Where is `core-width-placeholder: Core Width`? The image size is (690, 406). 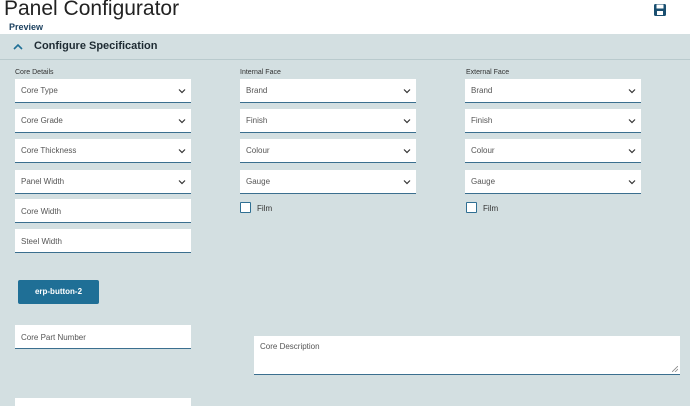
core-width-placeholder: Core Width is located at coordinates (41, 211).